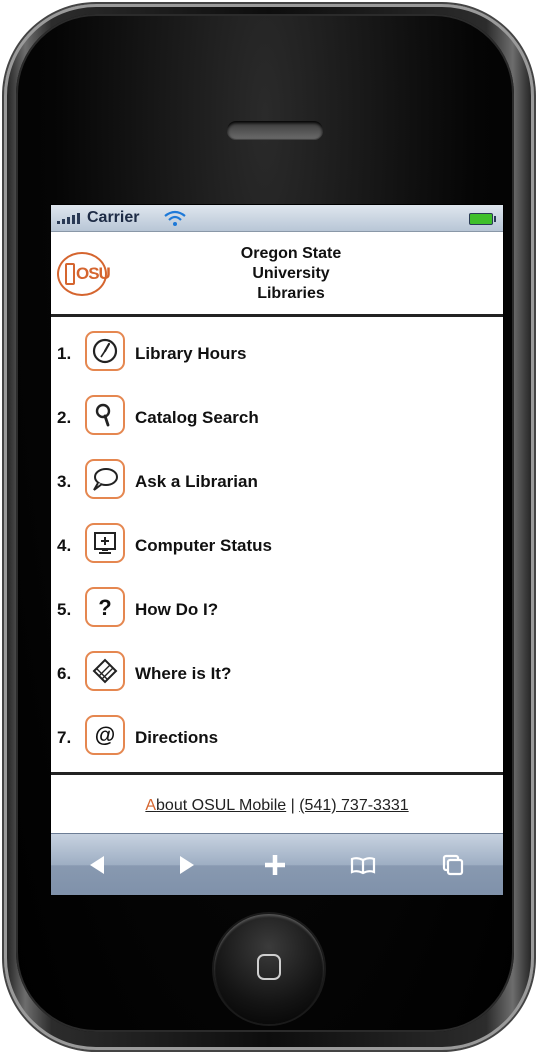 The height and width of the screenshot is (1056, 540). What do you see at coordinates (277, 483) in the screenshot?
I see `menu-item-ask-a-librarian: 3. Ask a Librarian` at bounding box center [277, 483].